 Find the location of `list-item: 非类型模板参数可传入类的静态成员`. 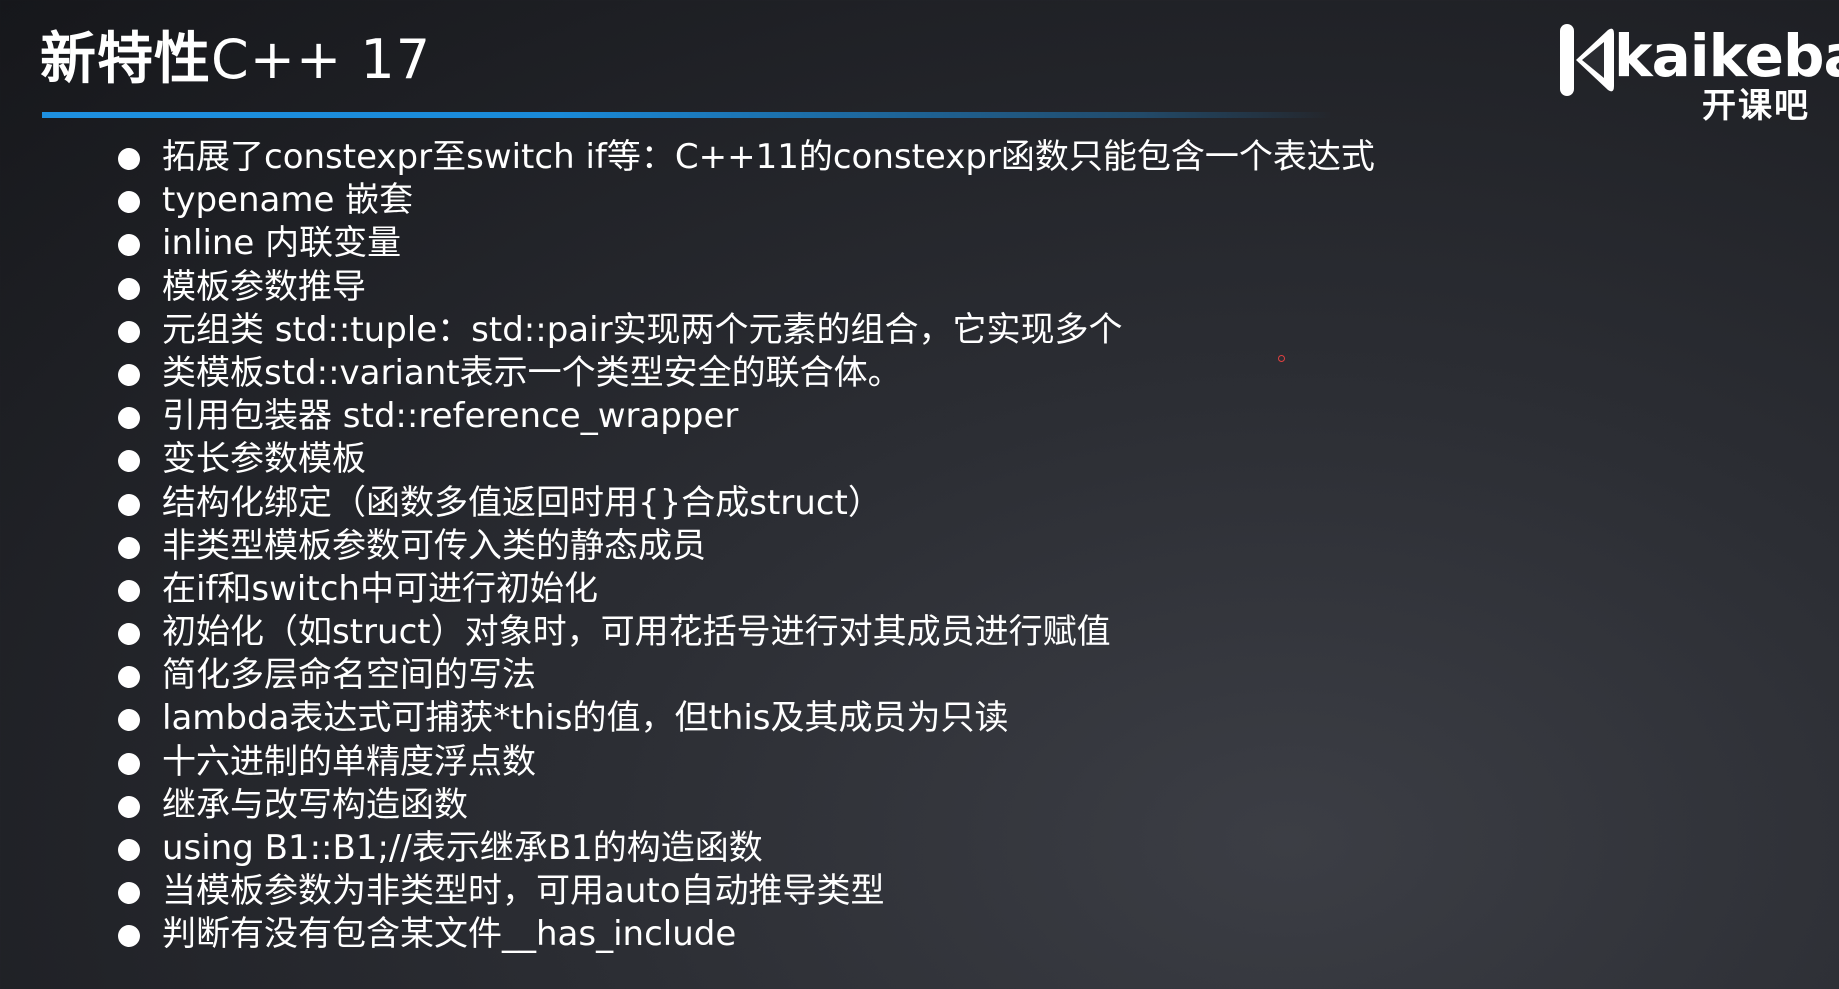

list-item: 非类型模板参数可传入类的静态成员 is located at coordinates (746, 546).